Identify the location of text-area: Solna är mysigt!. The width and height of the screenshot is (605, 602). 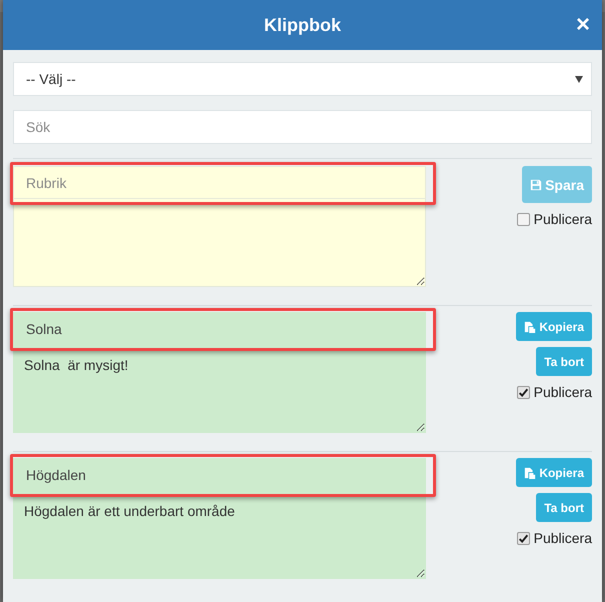
(219, 389).